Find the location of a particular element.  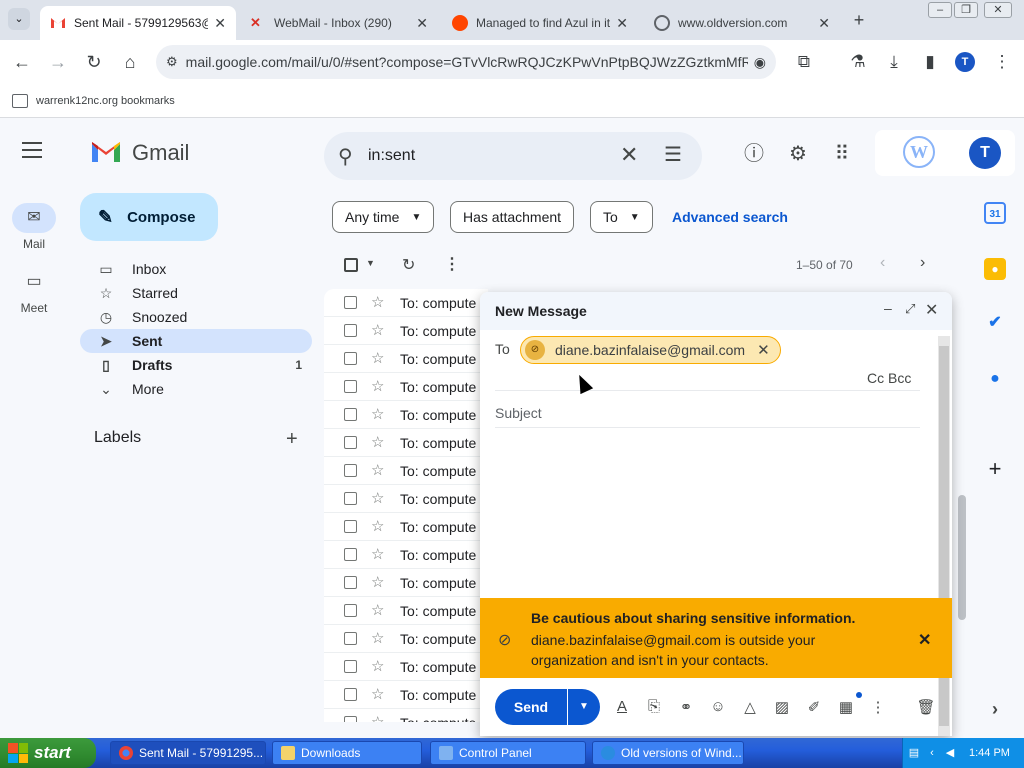

task-downloads: Downloads is located at coordinates (347, 753).